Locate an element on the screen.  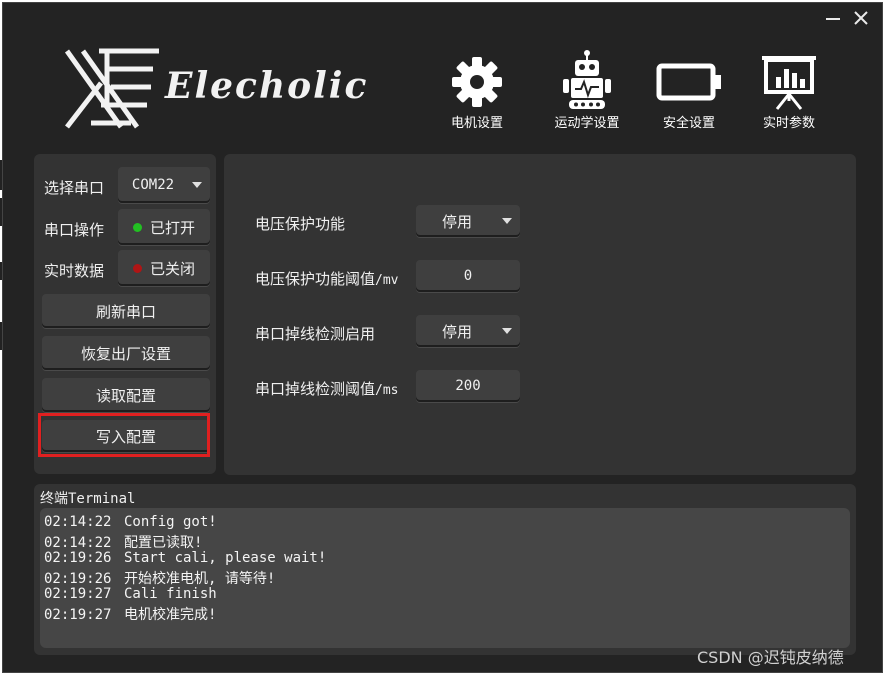
log-message: 开始校准电机, 请等待! is located at coordinates (200, 579).